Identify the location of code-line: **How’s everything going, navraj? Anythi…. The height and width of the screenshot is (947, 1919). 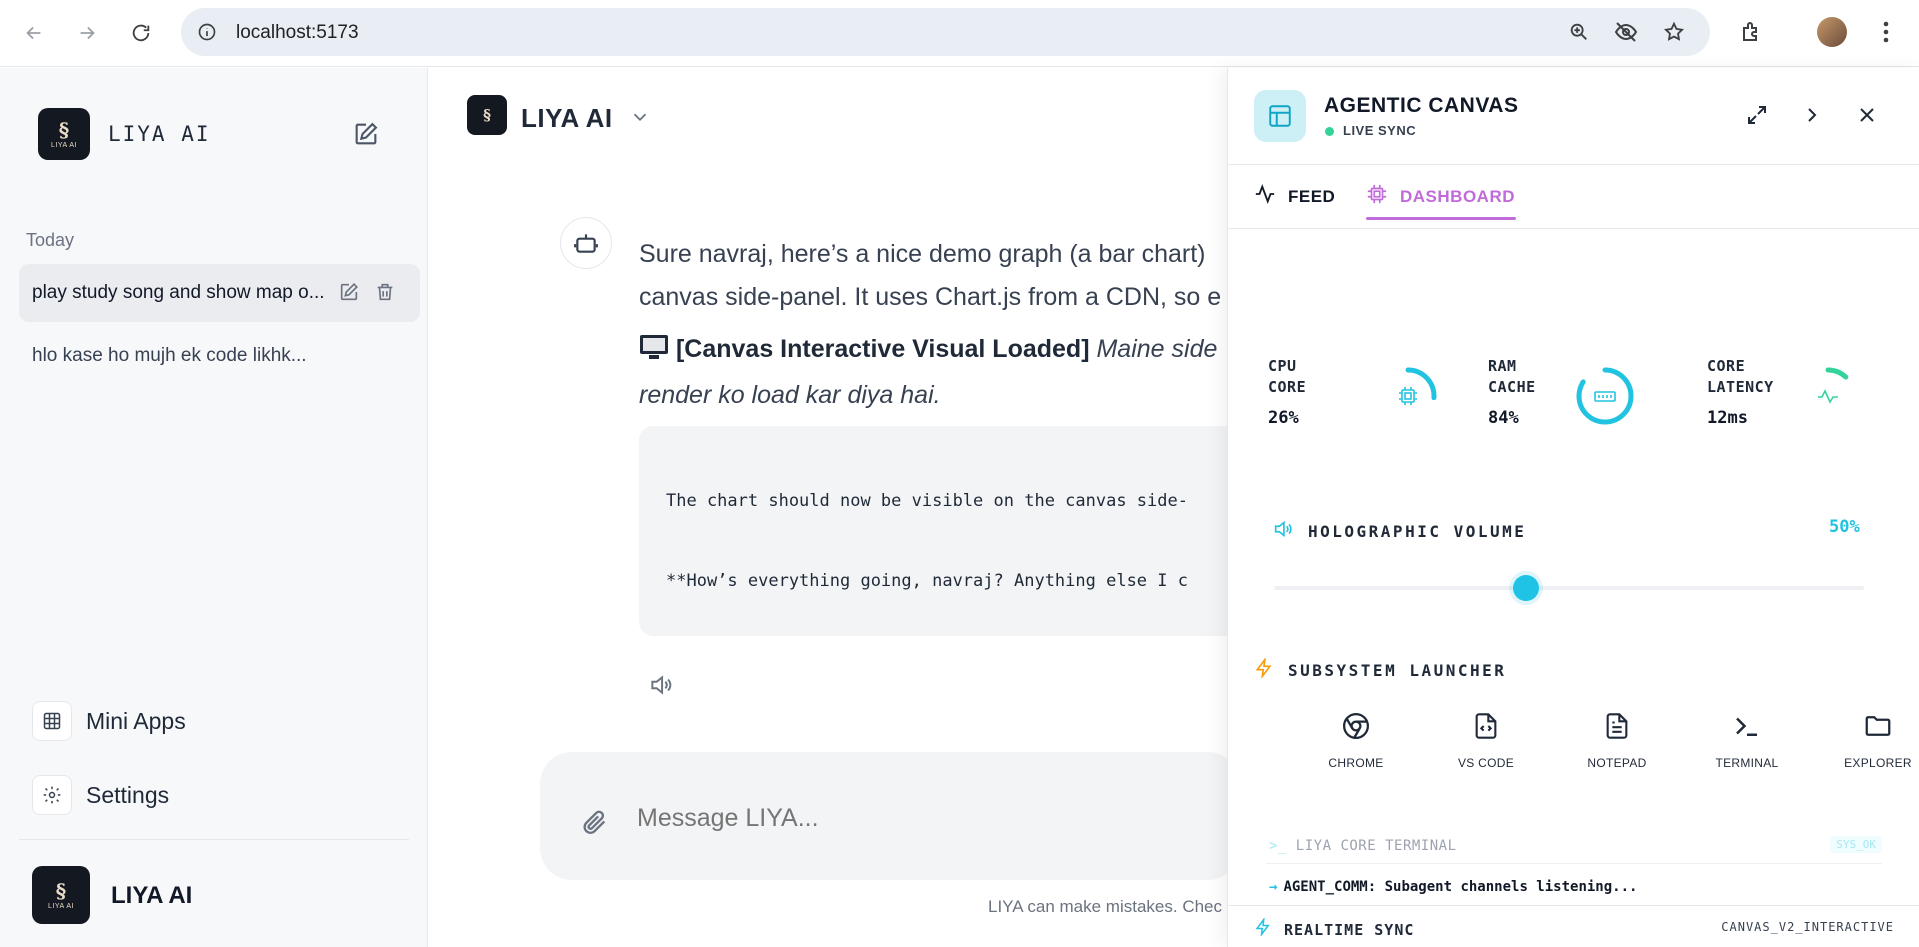
(927, 581).